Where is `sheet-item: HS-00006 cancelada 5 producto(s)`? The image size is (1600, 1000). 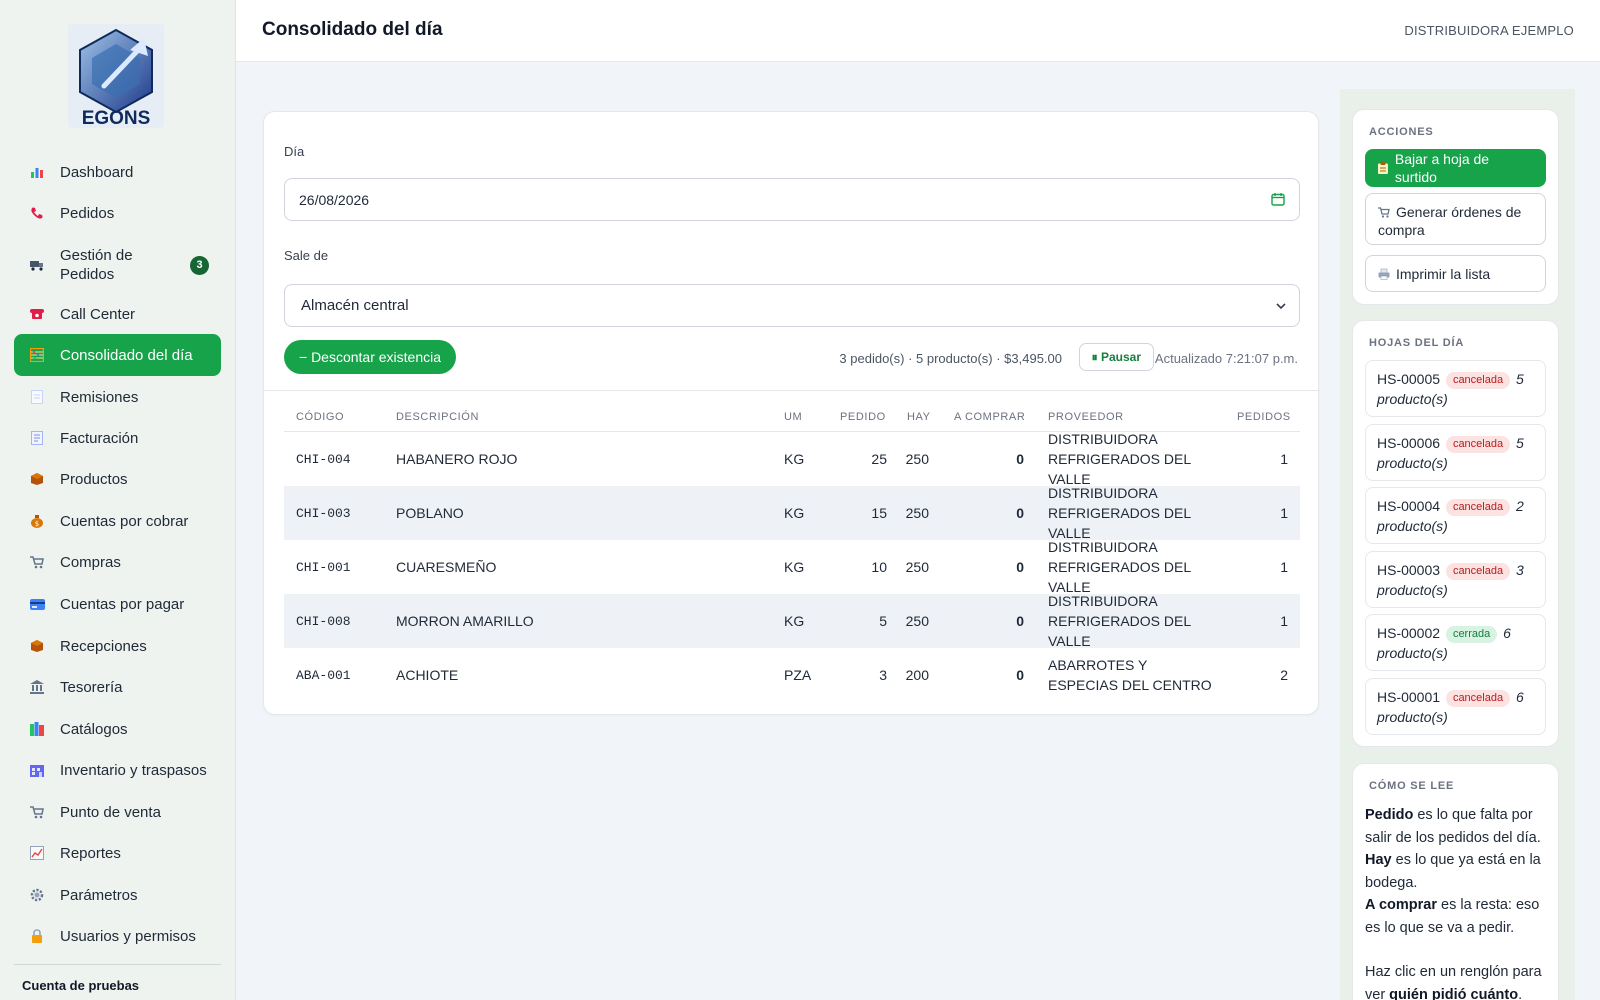 sheet-item: HS-00006 cancelada 5 producto(s) is located at coordinates (1455, 452).